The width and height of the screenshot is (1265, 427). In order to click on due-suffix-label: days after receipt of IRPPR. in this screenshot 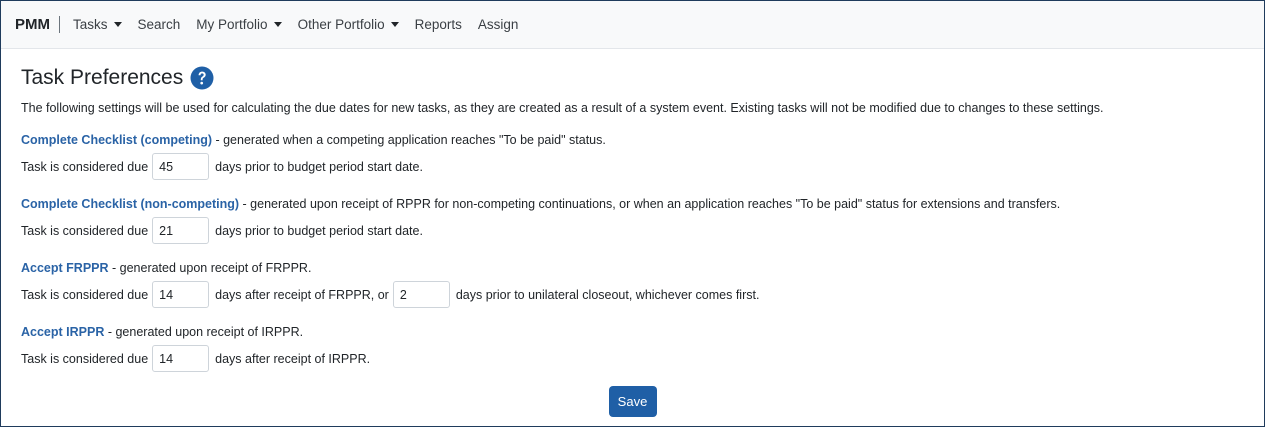, I will do `click(293, 358)`.